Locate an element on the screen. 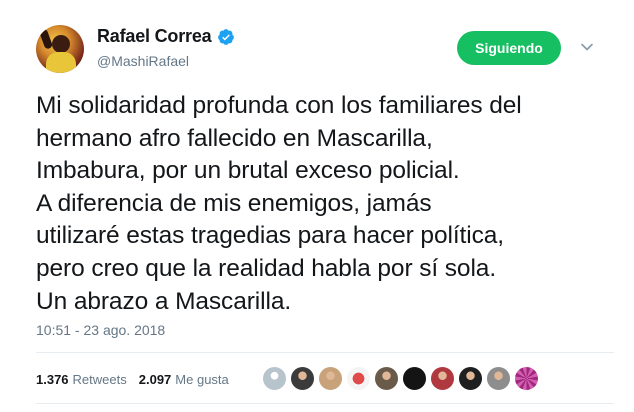  avatar-pattern-icon is located at coordinates (526, 378).